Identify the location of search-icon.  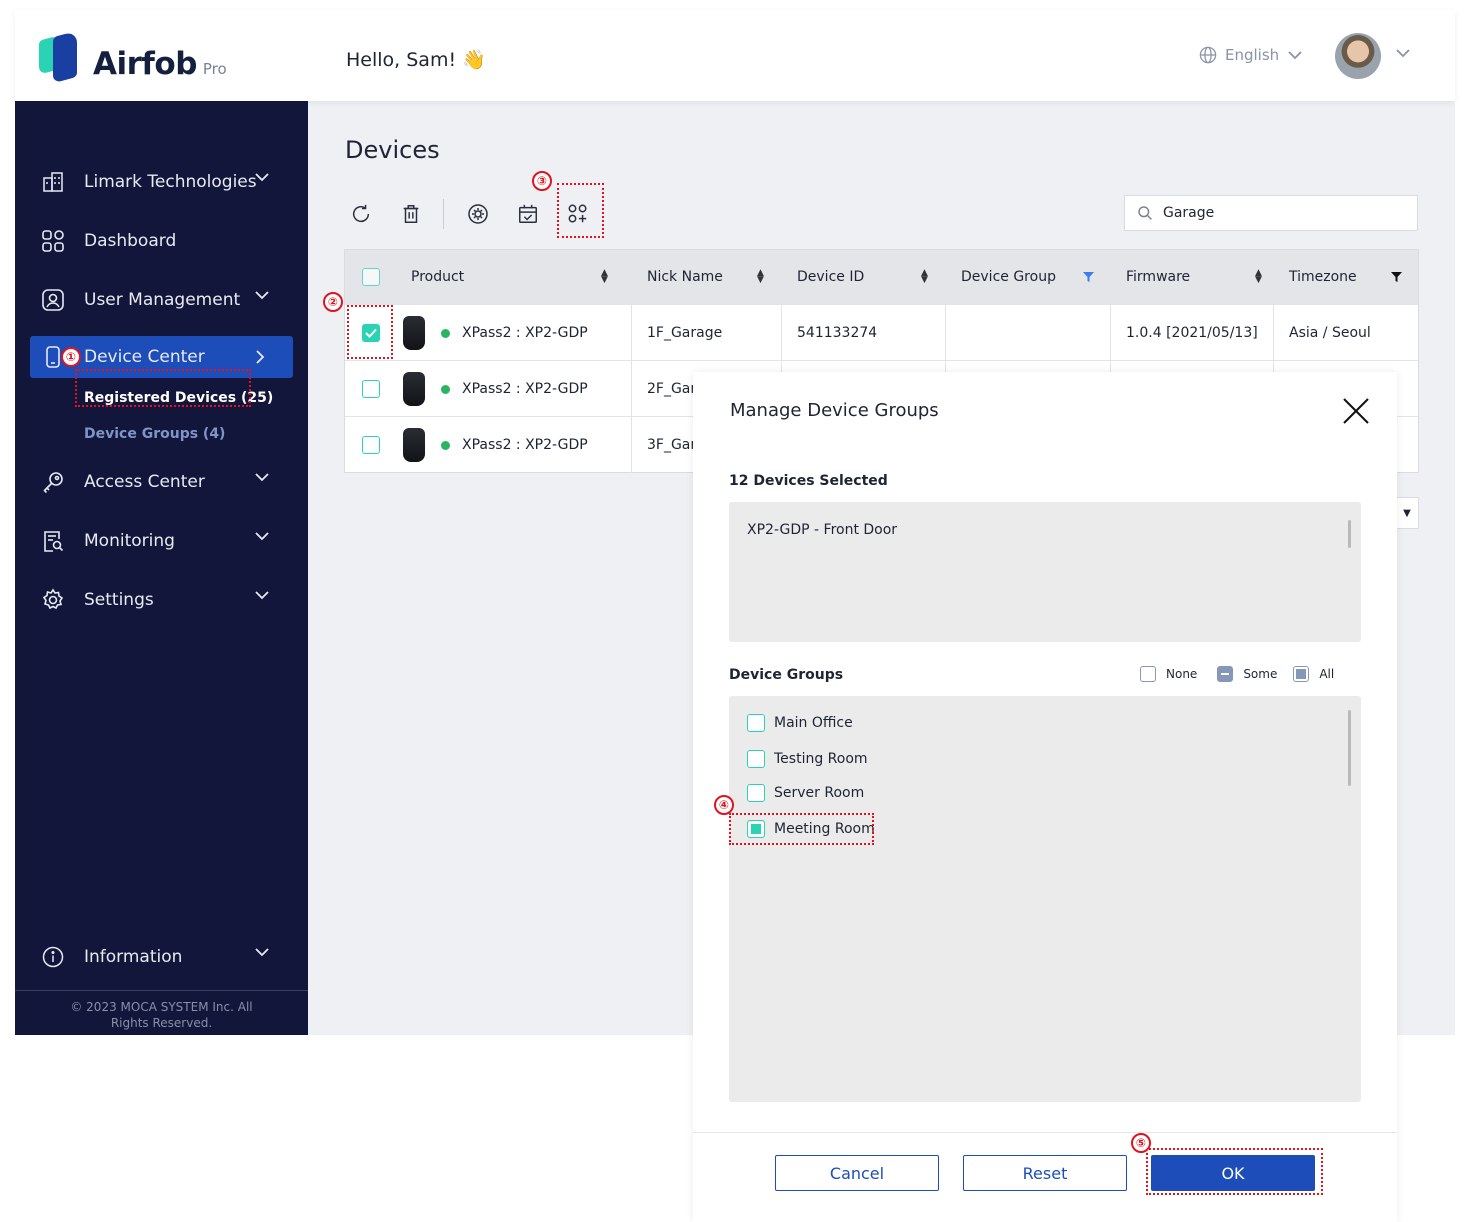
(1145, 213).